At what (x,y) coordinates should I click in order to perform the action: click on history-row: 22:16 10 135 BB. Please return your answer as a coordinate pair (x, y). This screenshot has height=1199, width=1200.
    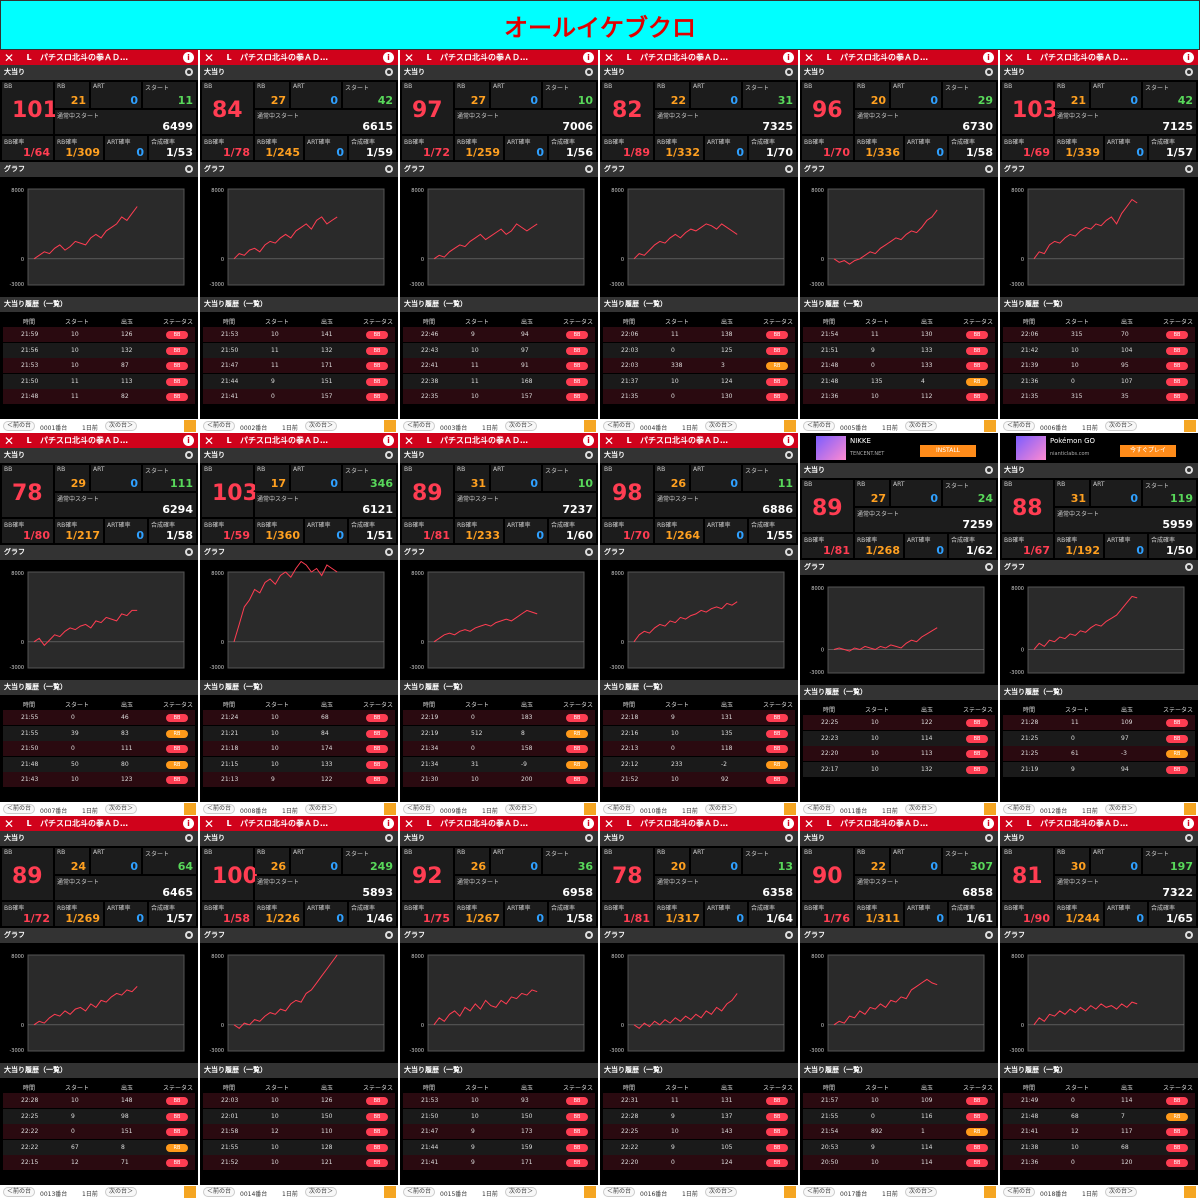
    Looking at the image, I should click on (699, 733).